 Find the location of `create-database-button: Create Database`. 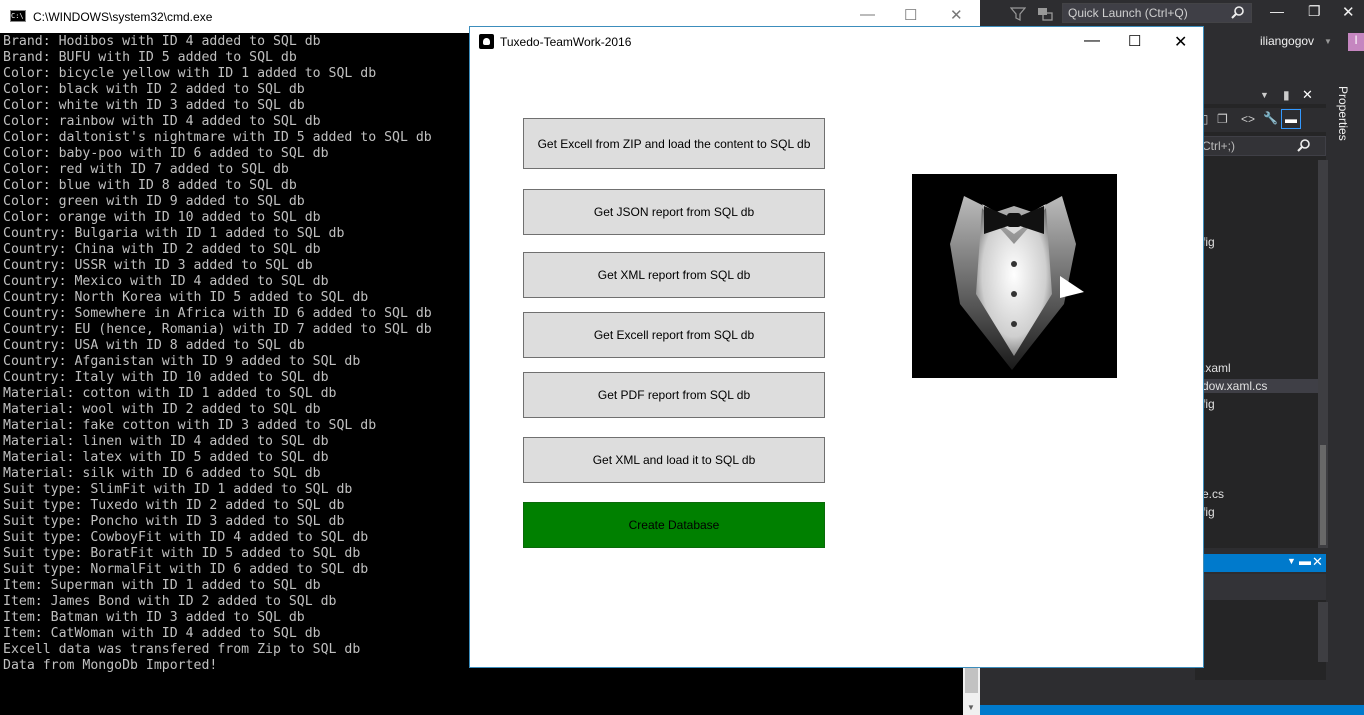

create-database-button: Create Database is located at coordinates (674, 525).